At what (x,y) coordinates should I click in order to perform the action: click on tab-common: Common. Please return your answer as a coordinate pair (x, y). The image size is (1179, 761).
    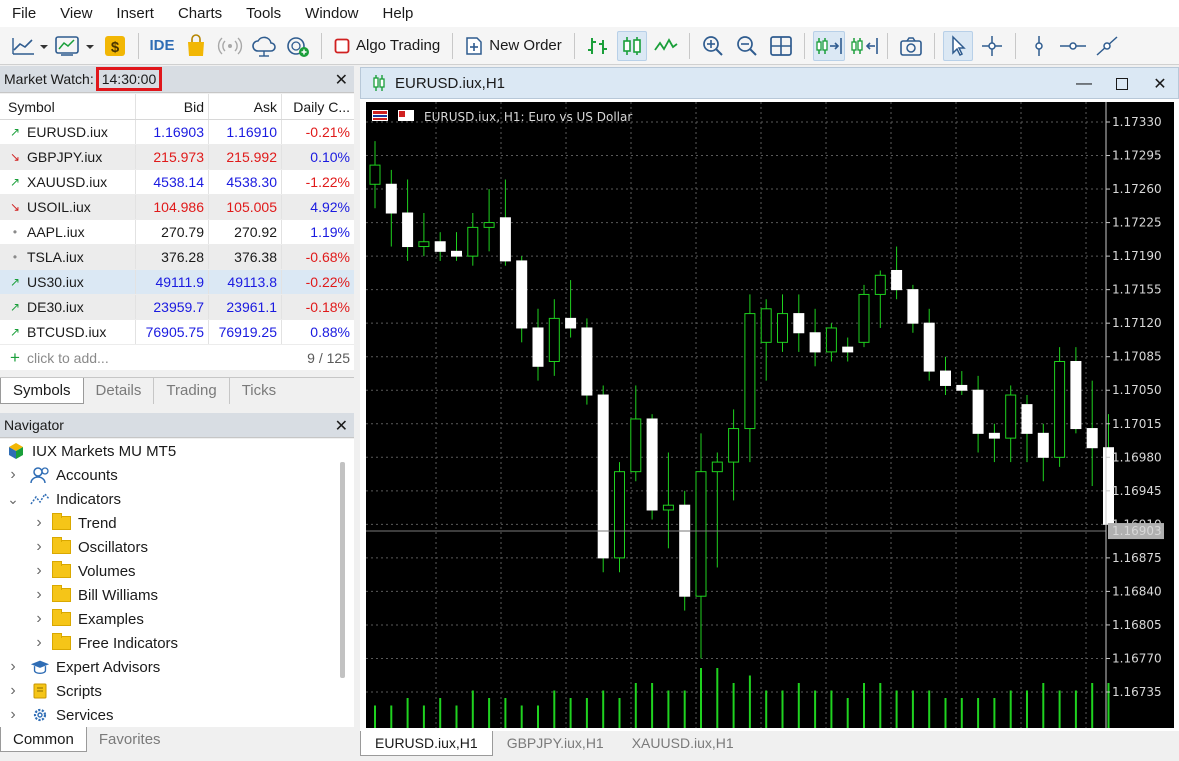
    Looking at the image, I should click on (43, 739).